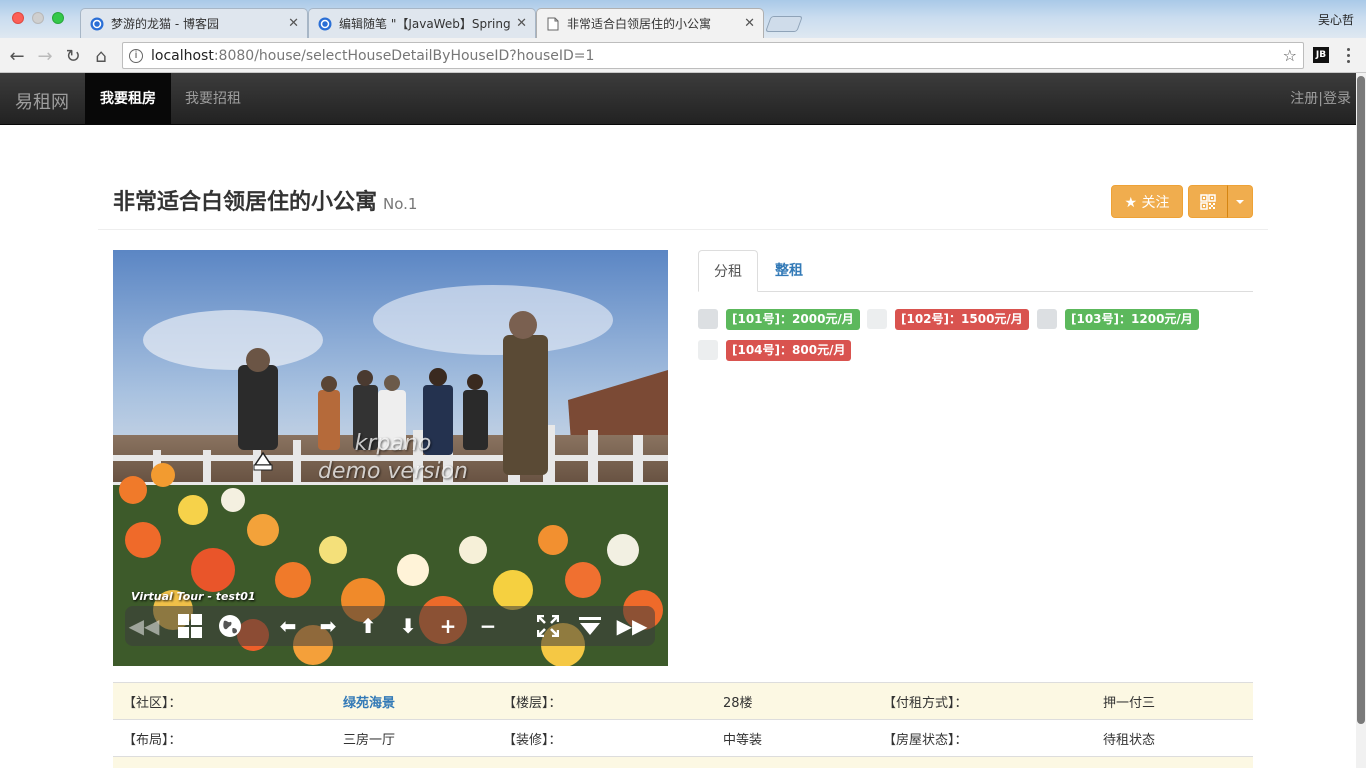 This screenshot has width=1366, height=768. Describe the element at coordinates (1361, 400) in the screenshot. I see `page-scrollbar-thumb` at that location.